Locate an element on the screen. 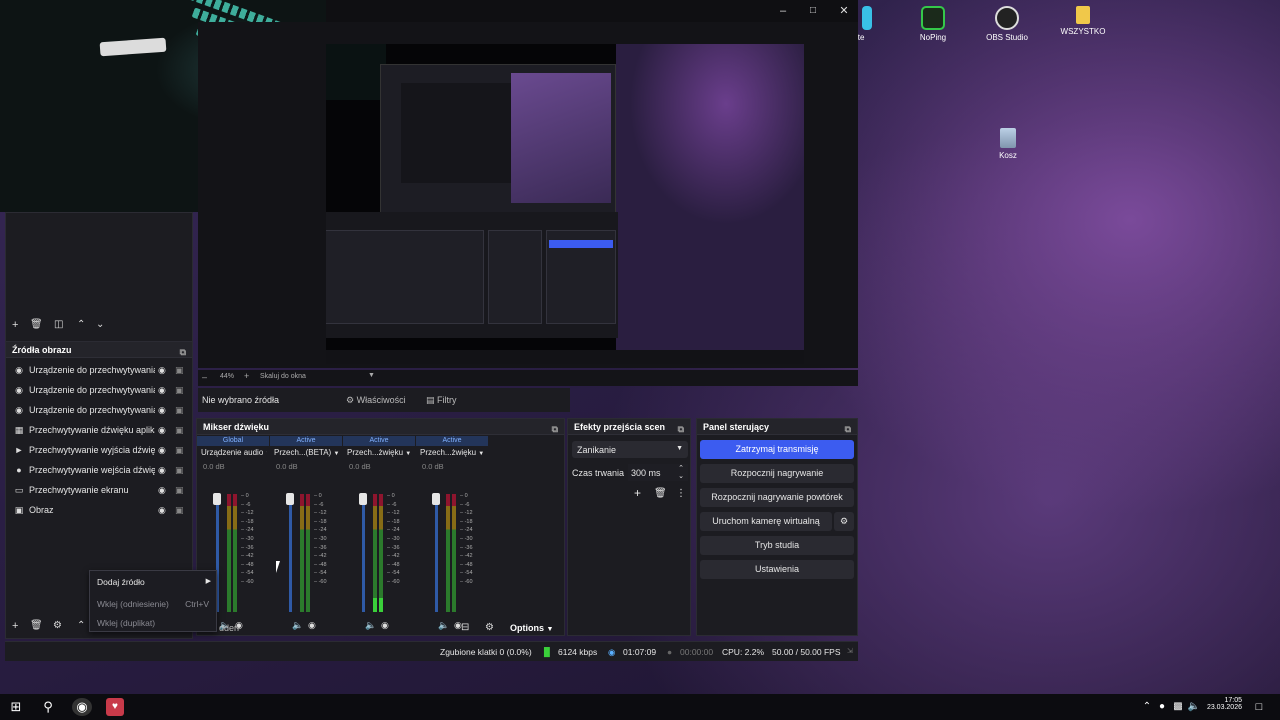 This screenshot has height=720, width=1280. channel-volume-db: 0.0 dB is located at coordinates (214, 466).